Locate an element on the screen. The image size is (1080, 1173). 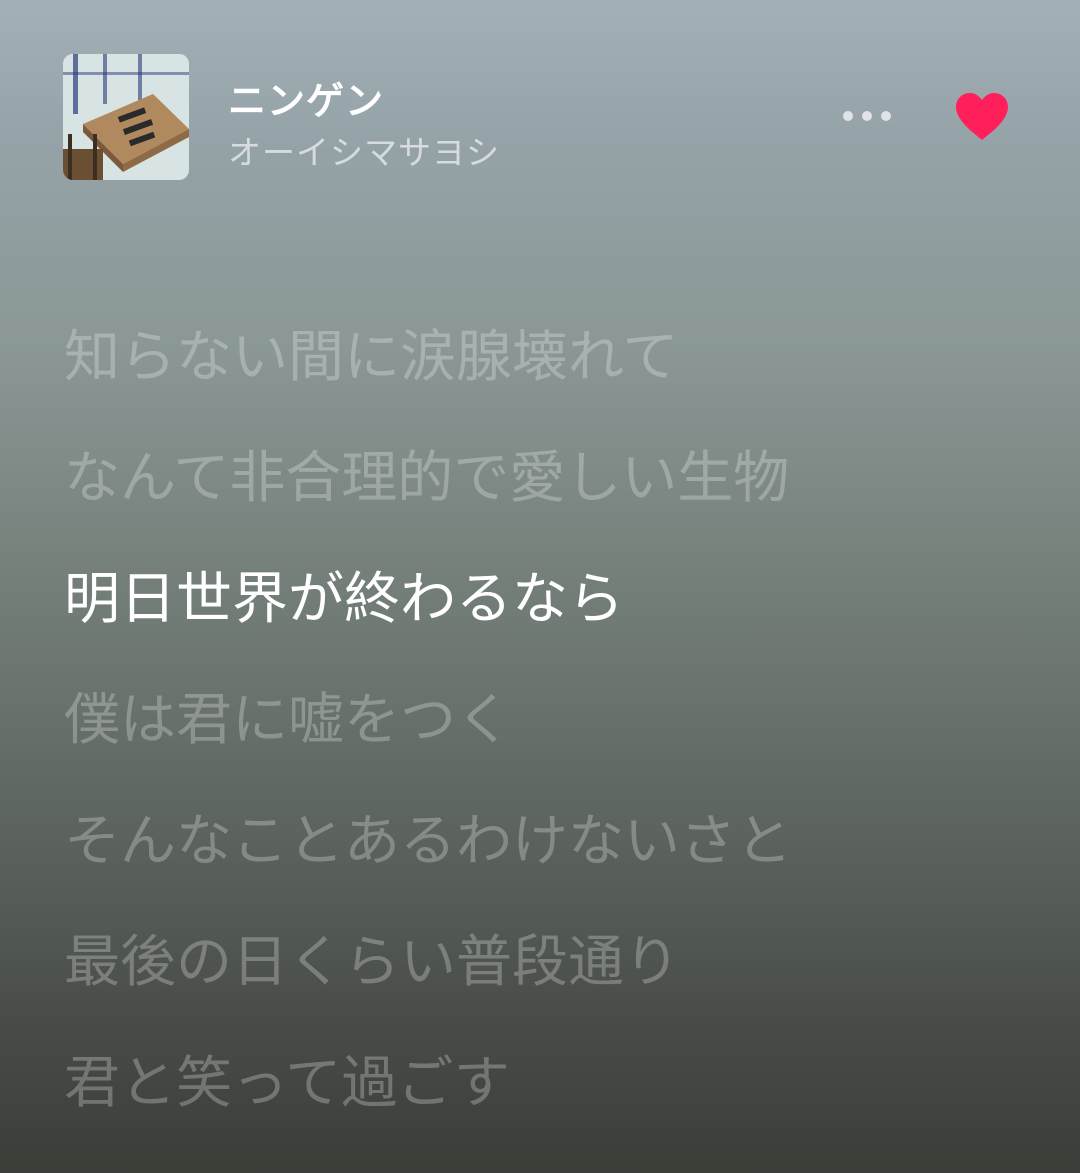
album-art-image is located at coordinates (126, 117).